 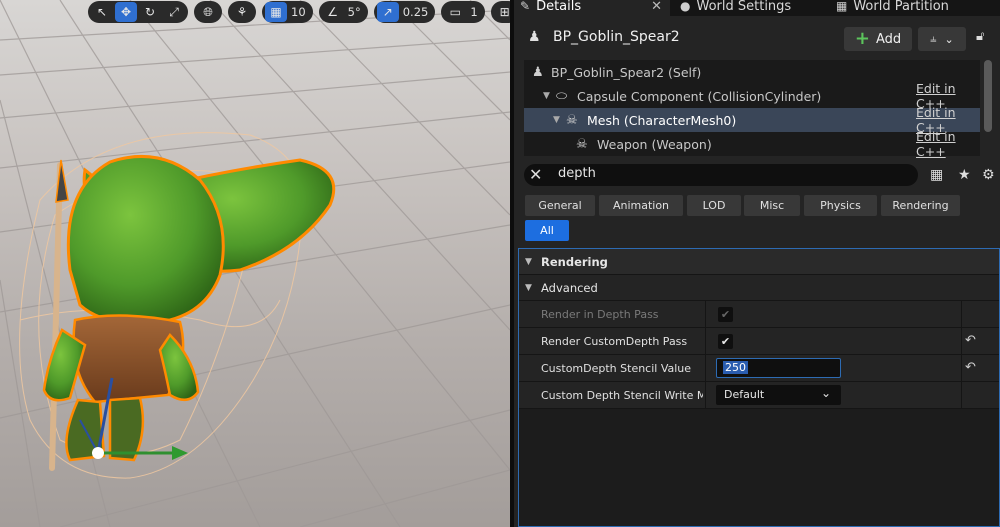 I want to click on filter-lod: LOD, so click(x=714, y=205).